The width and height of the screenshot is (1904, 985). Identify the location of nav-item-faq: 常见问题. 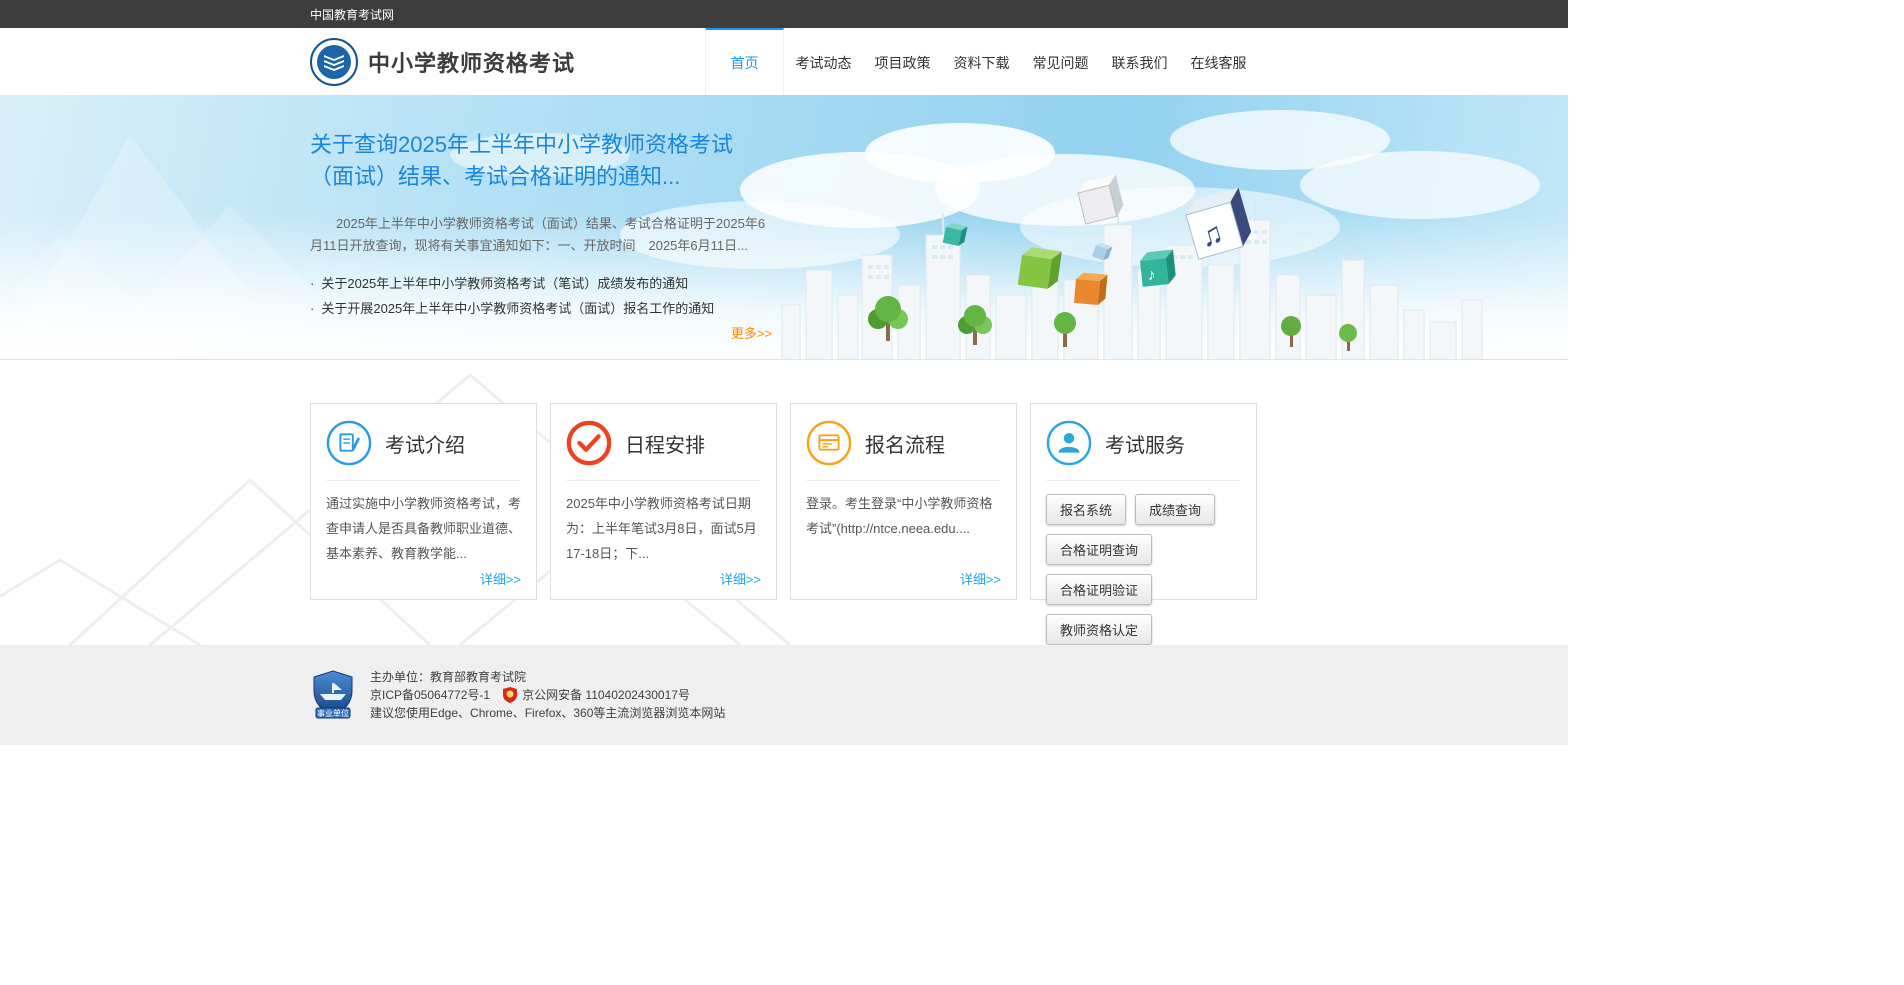
(1060, 61).